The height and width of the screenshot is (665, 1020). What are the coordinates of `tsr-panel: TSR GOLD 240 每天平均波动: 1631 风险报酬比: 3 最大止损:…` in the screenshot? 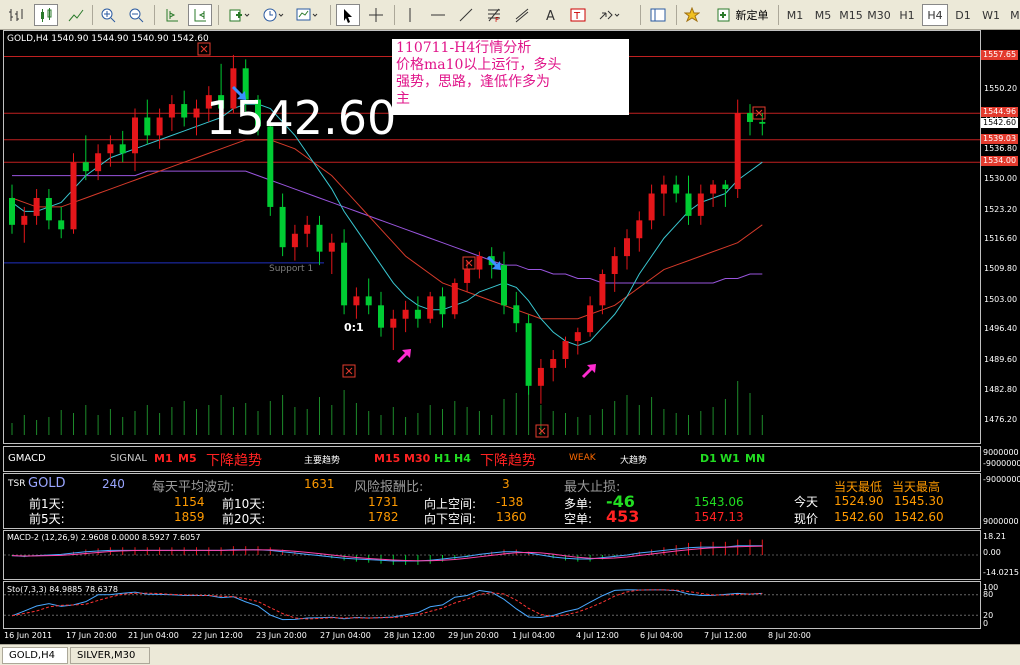 It's located at (492, 501).